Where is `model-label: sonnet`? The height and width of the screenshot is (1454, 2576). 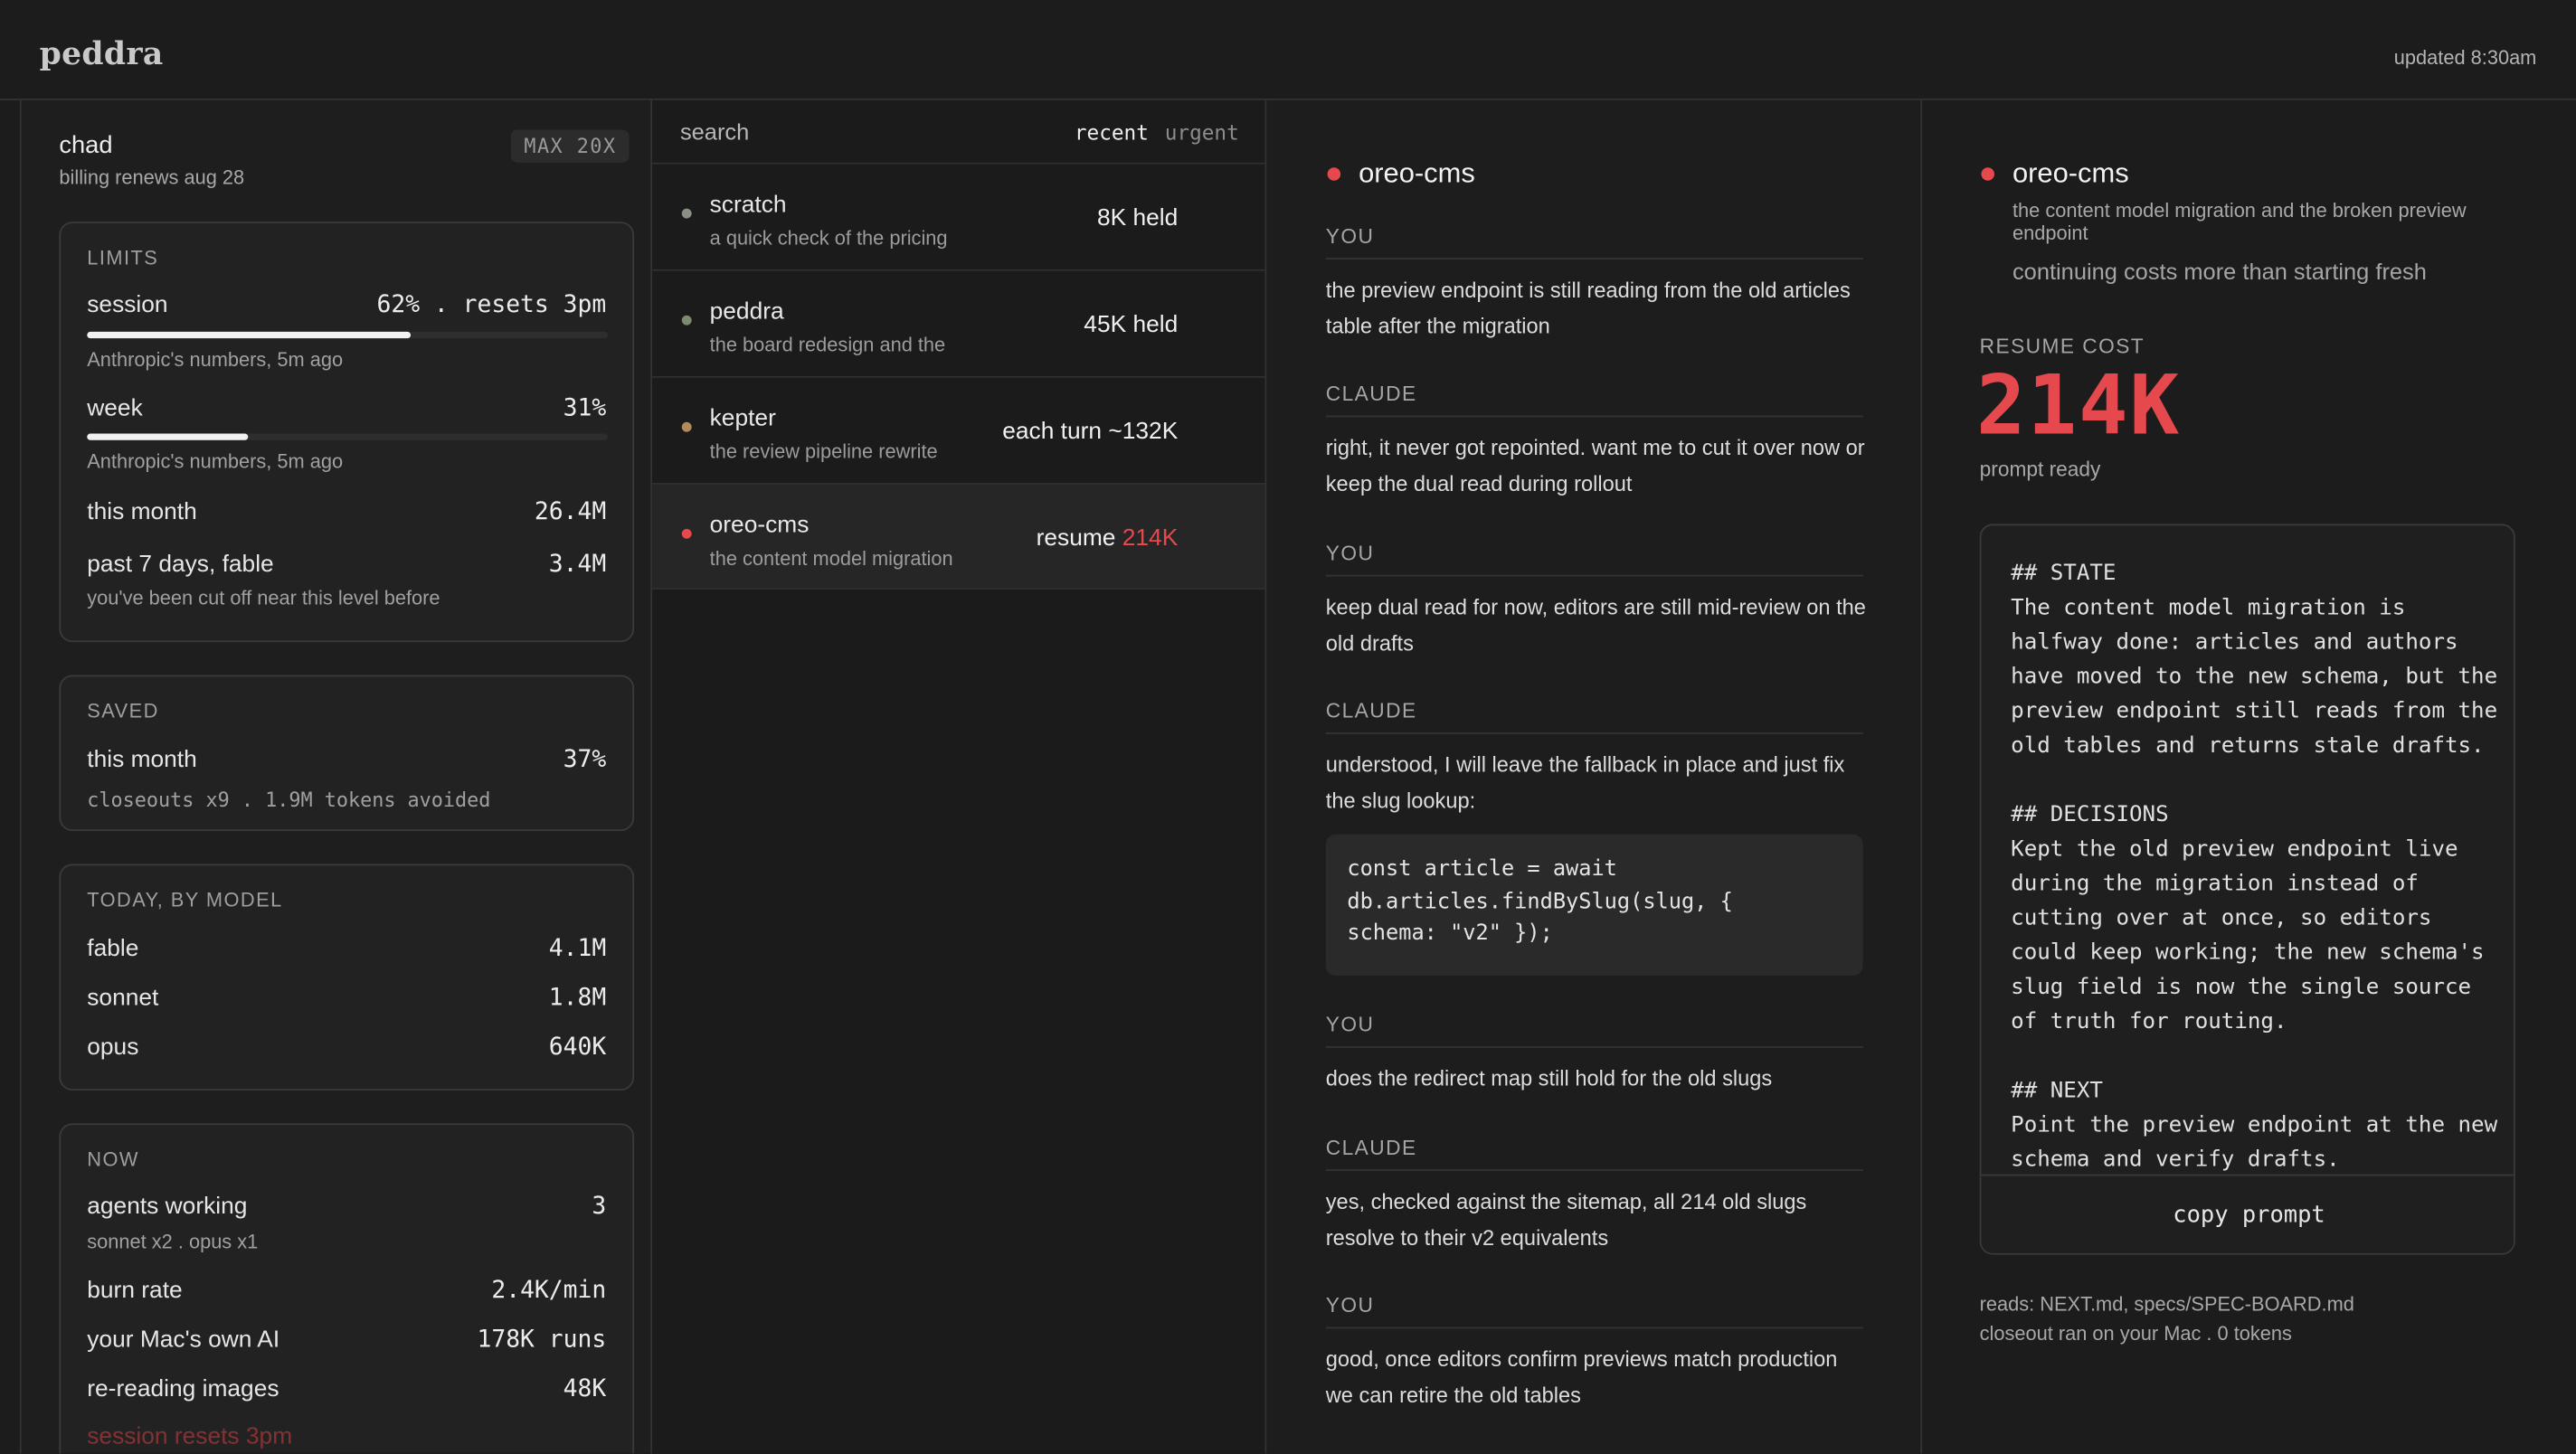 model-label: sonnet is located at coordinates (123, 998).